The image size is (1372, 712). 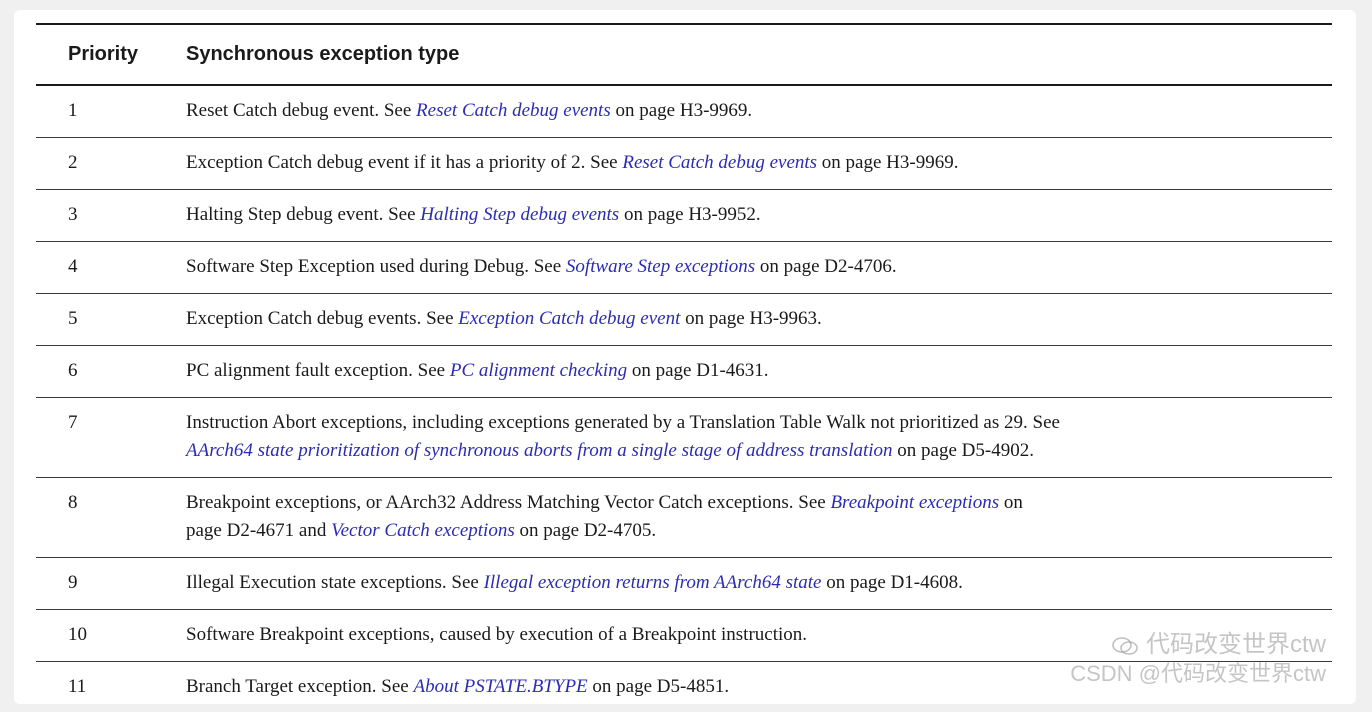 I want to click on cross-reference-link: PC alignment checking, so click(x=538, y=370).